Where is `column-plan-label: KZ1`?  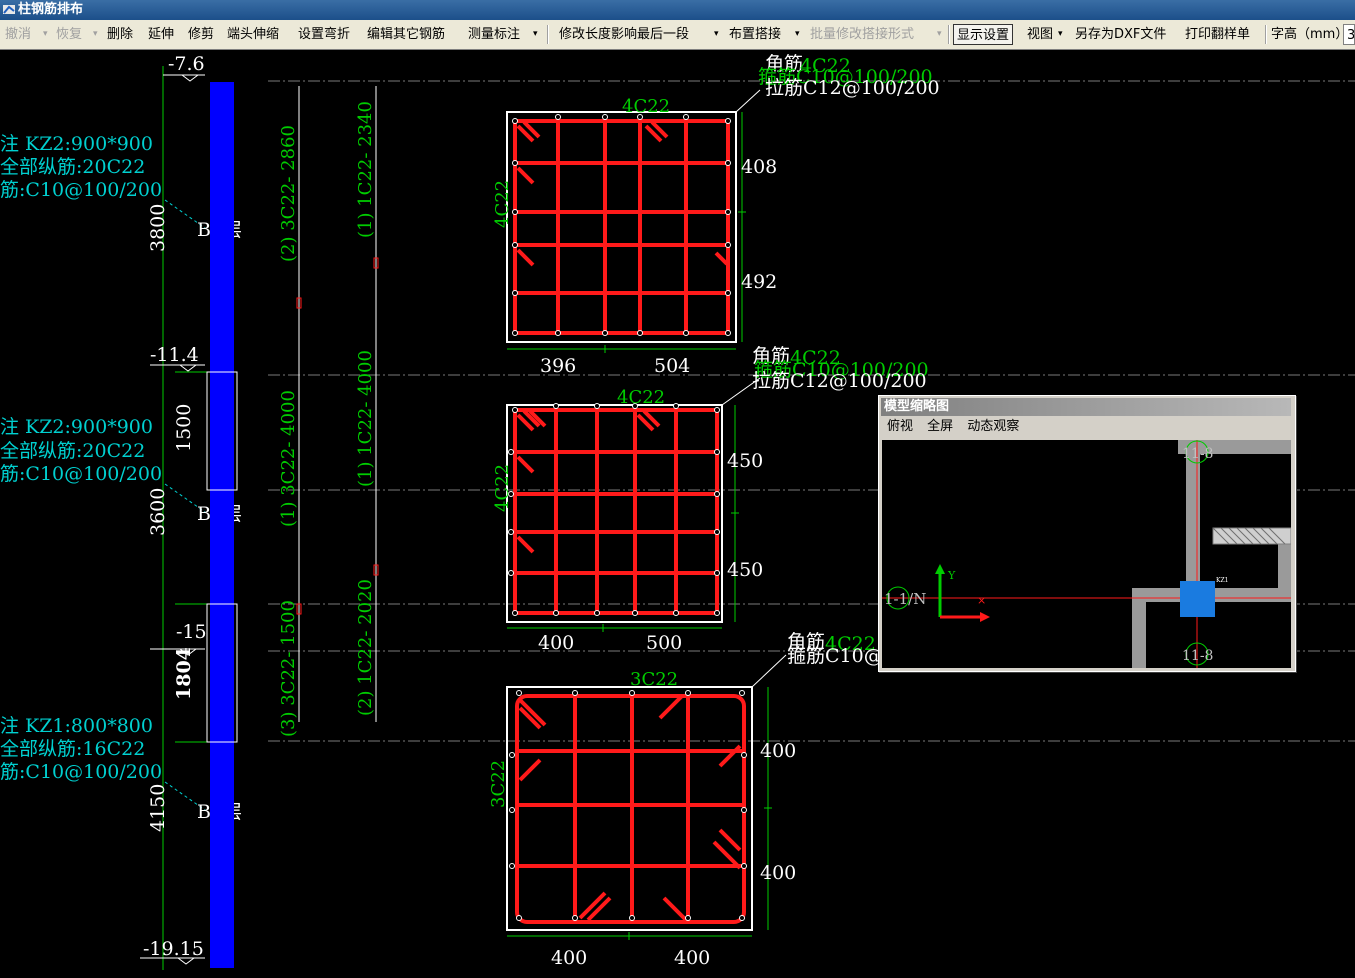 column-plan-label: KZ1 is located at coordinates (1222, 580).